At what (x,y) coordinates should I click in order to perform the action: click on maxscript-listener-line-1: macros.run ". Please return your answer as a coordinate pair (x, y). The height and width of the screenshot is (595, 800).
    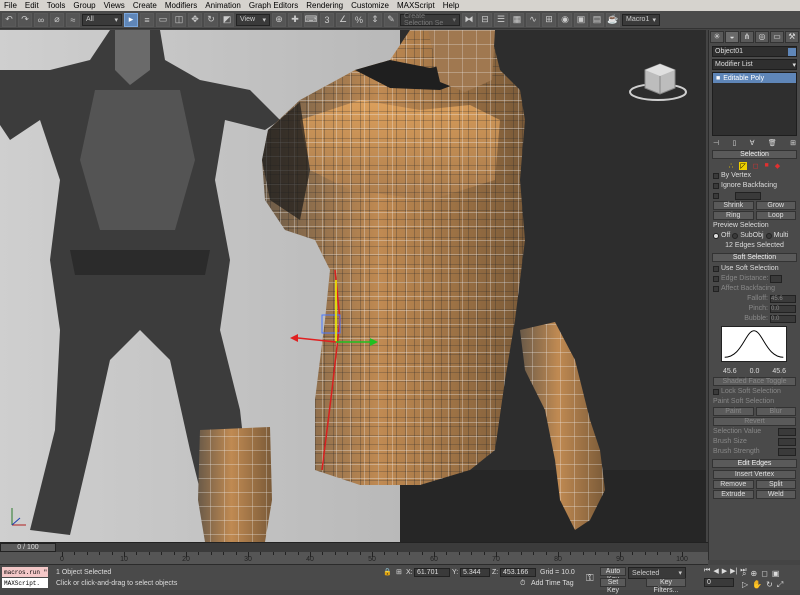
    Looking at the image, I should click on (25, 572).